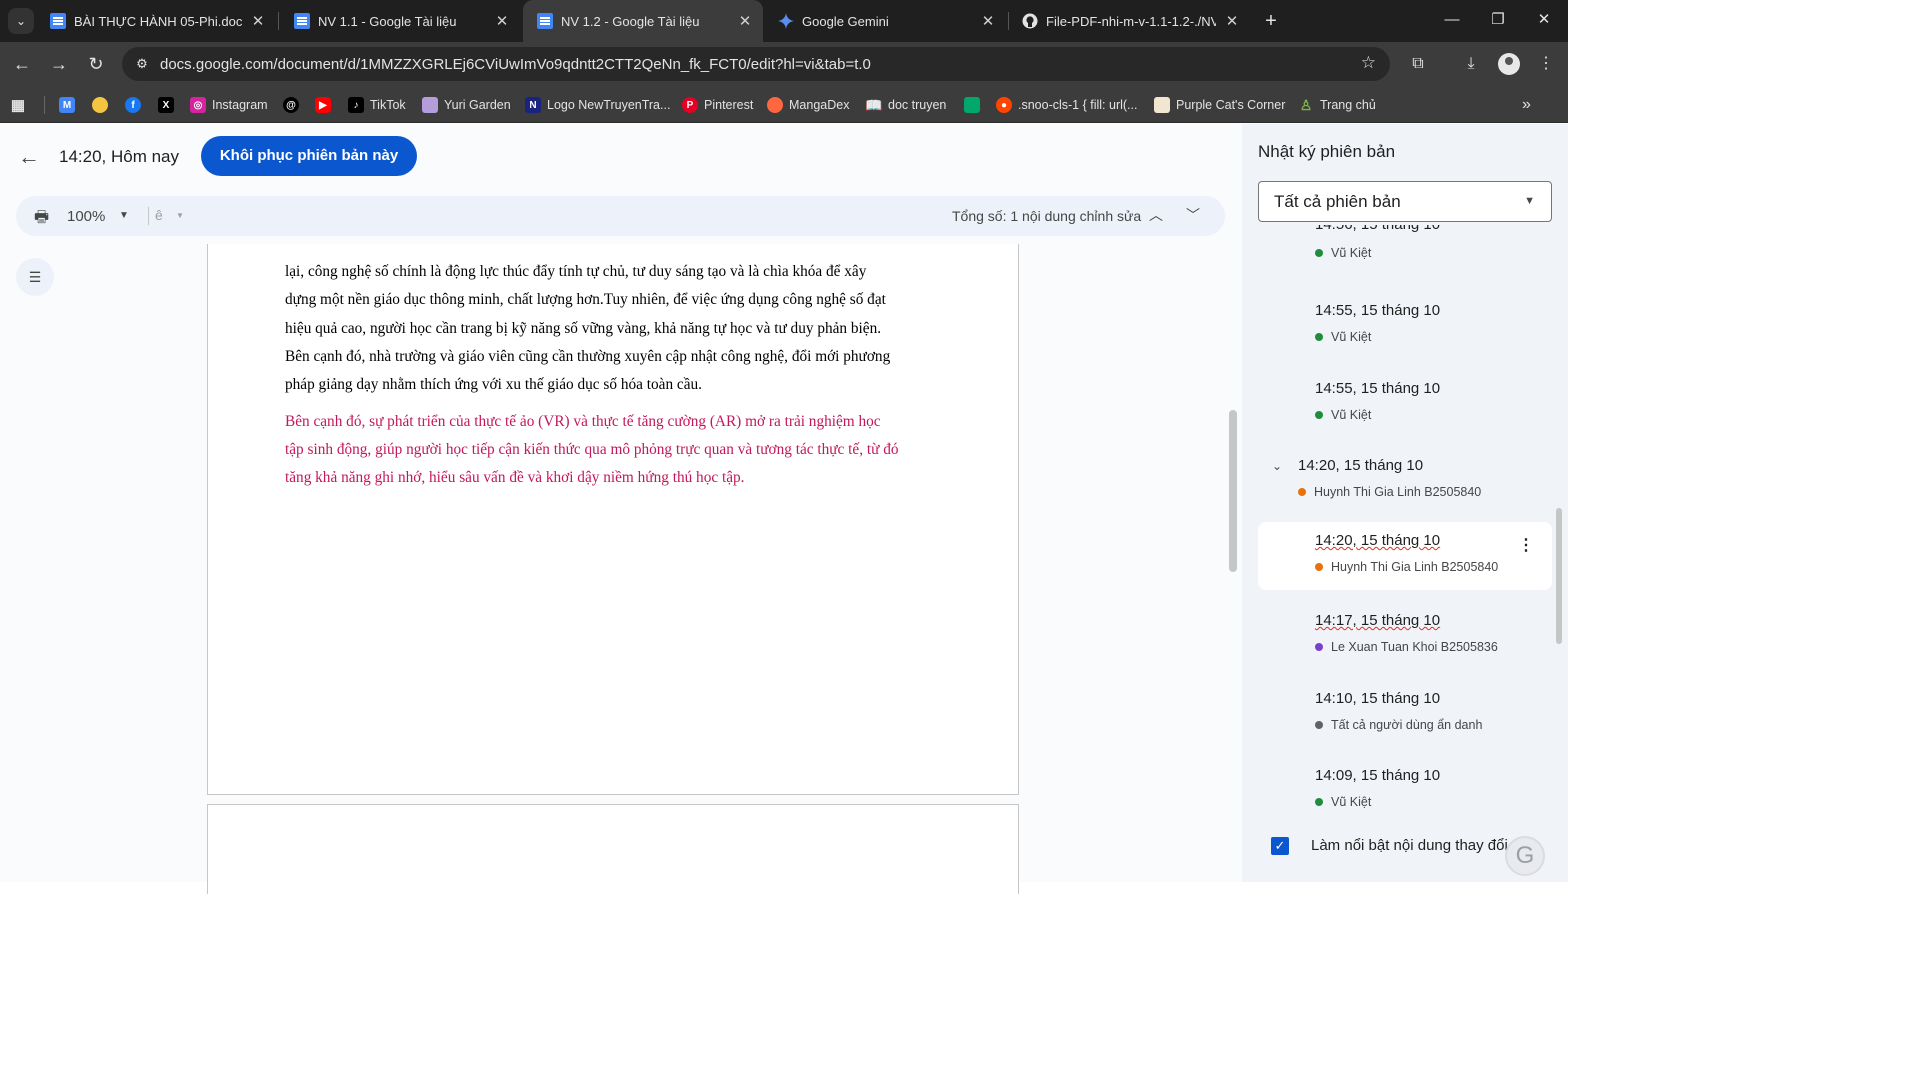  Describe the element at coordinates (1471, 64) in the screenshot. I see `download-icon: ⤓` at that location.